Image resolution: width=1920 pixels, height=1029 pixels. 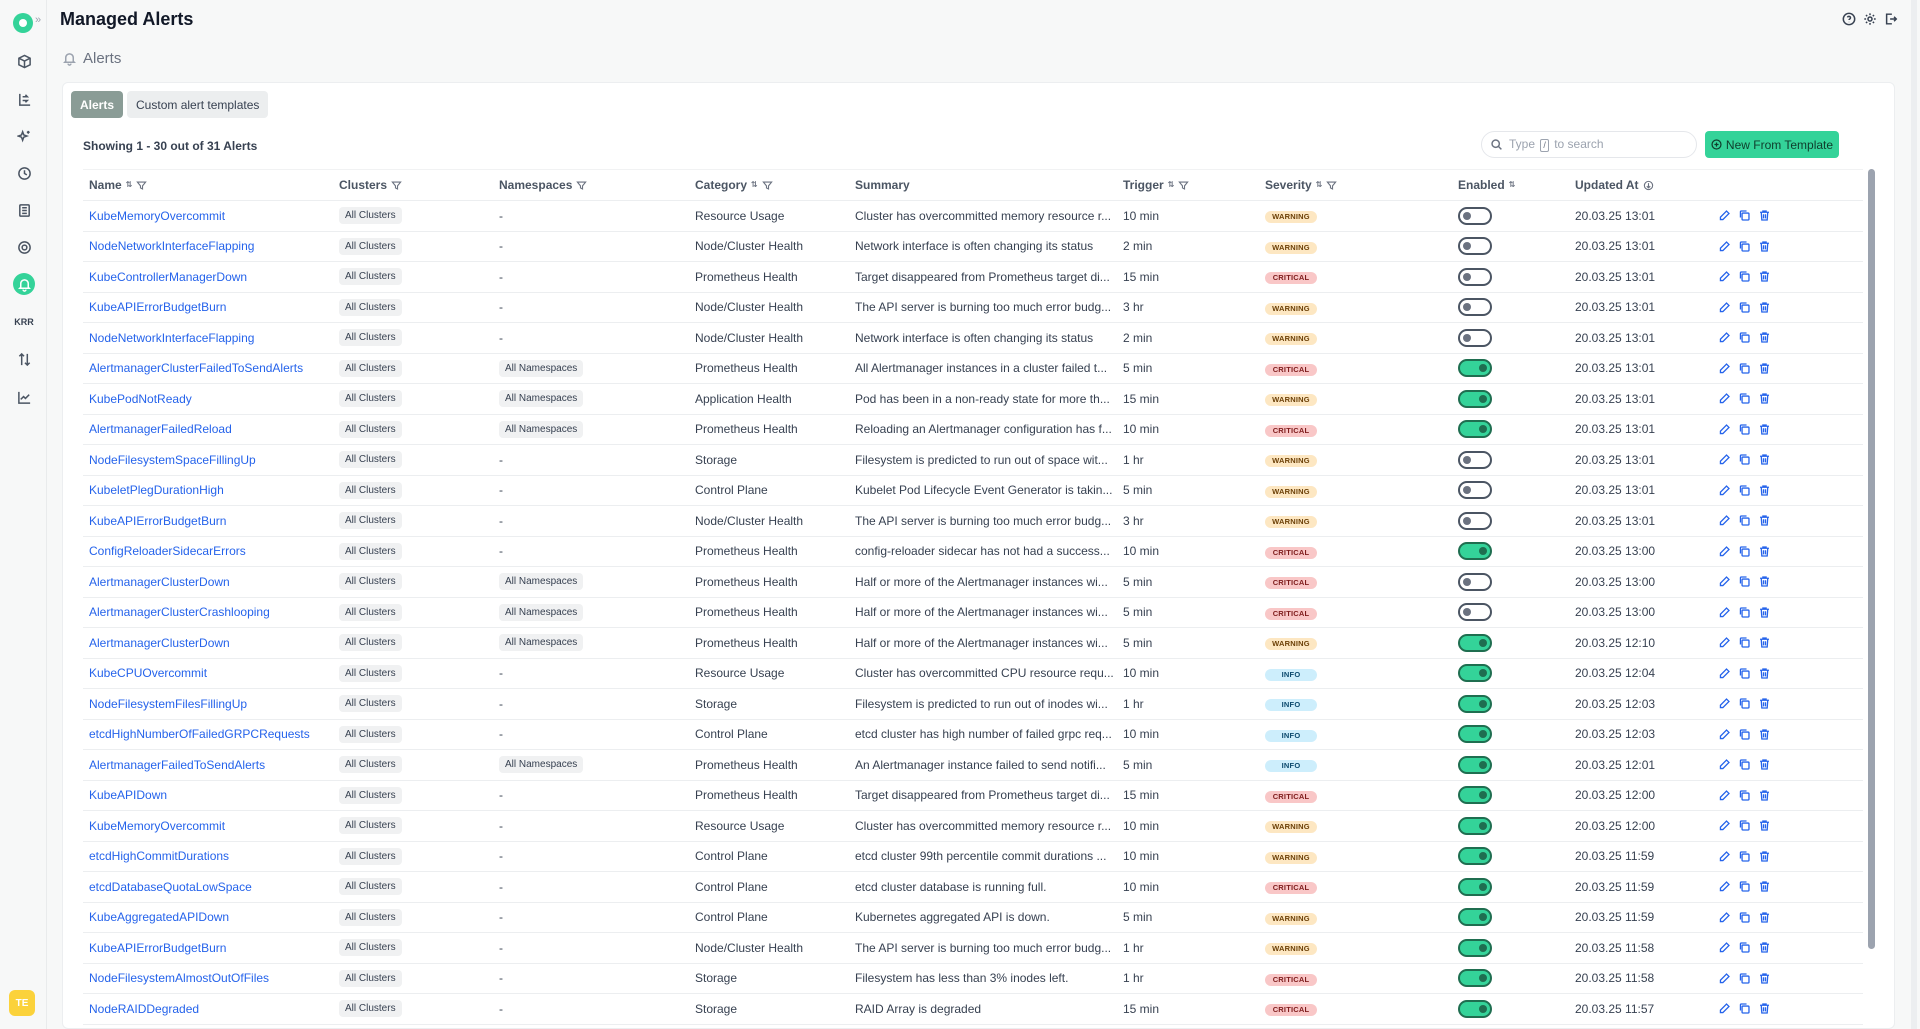 What do you see at coordinates (171, 338) in the screenshot?
I see `alert-name-link: NodeNetworkInterfaceFlapping` at bounding box center [171, 338].